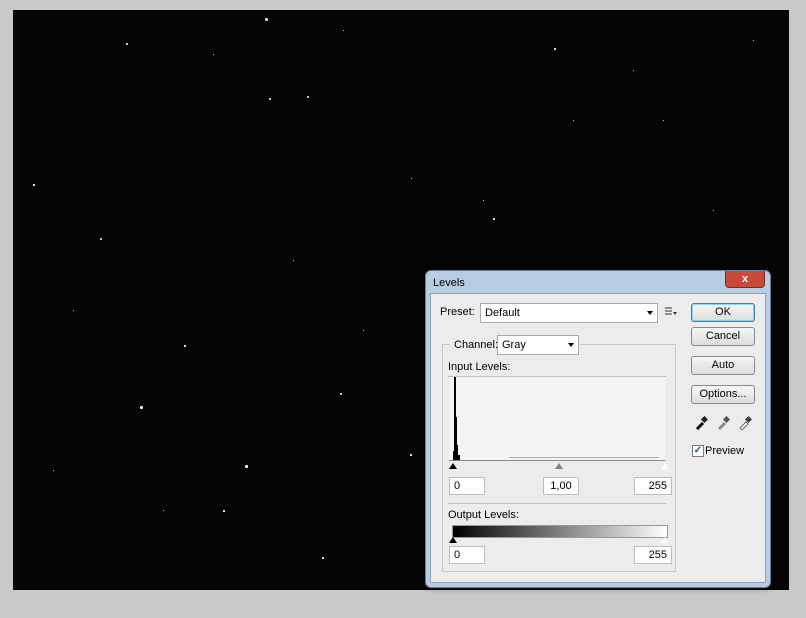  I want to click on channel-label: Channel:, so click(476, 345).